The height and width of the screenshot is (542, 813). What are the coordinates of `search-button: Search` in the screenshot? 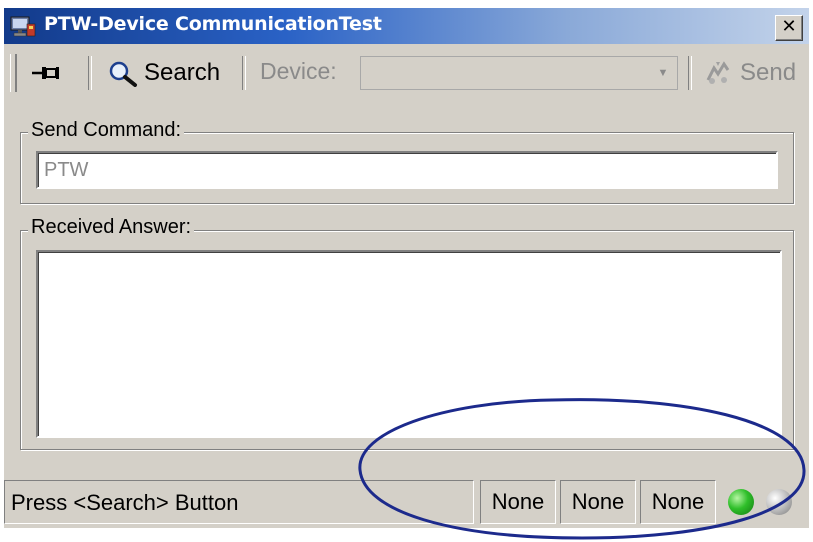 It's located at (165, 73).